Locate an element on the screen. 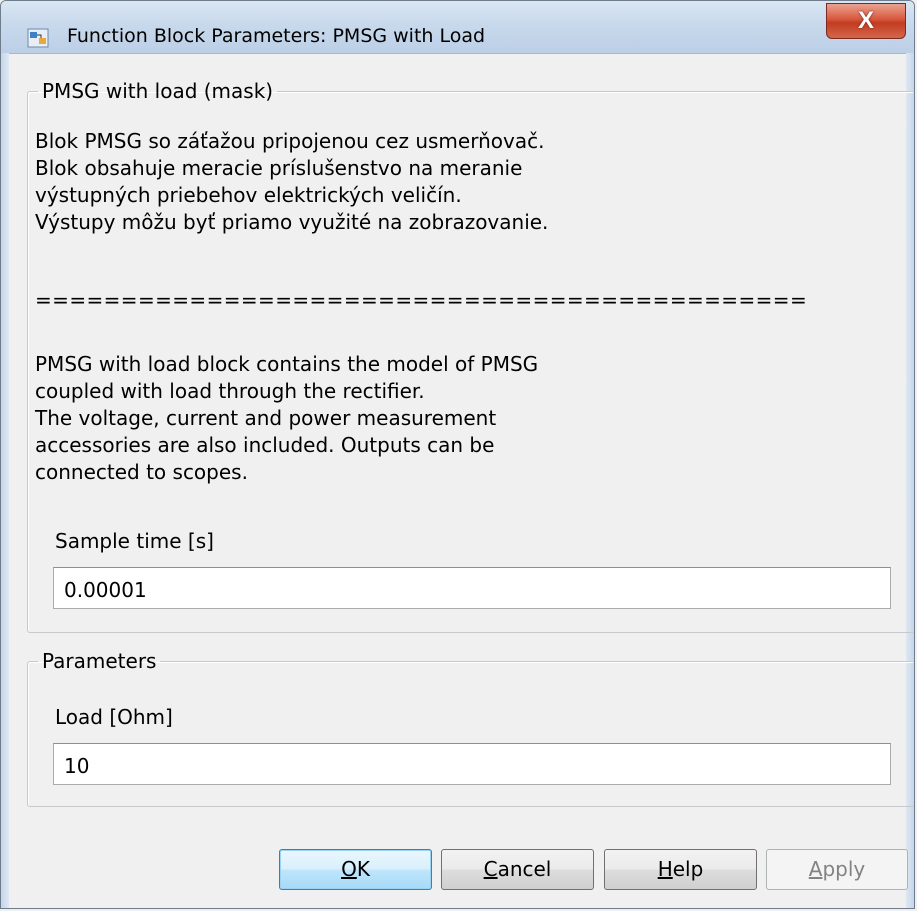  help-label-rest: elp is located at coordinates (688, 869).